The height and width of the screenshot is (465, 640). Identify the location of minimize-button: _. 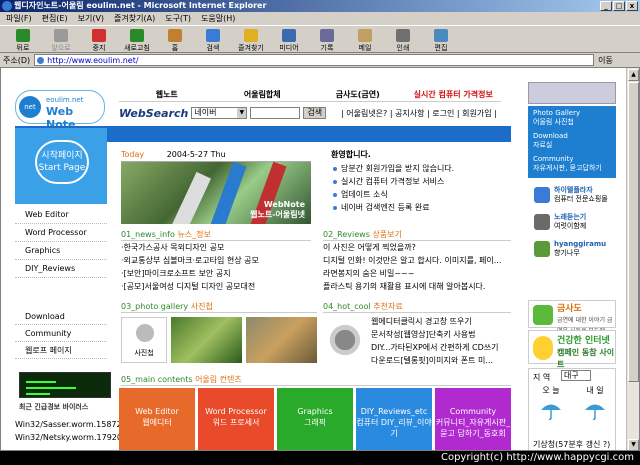
(606, 6).